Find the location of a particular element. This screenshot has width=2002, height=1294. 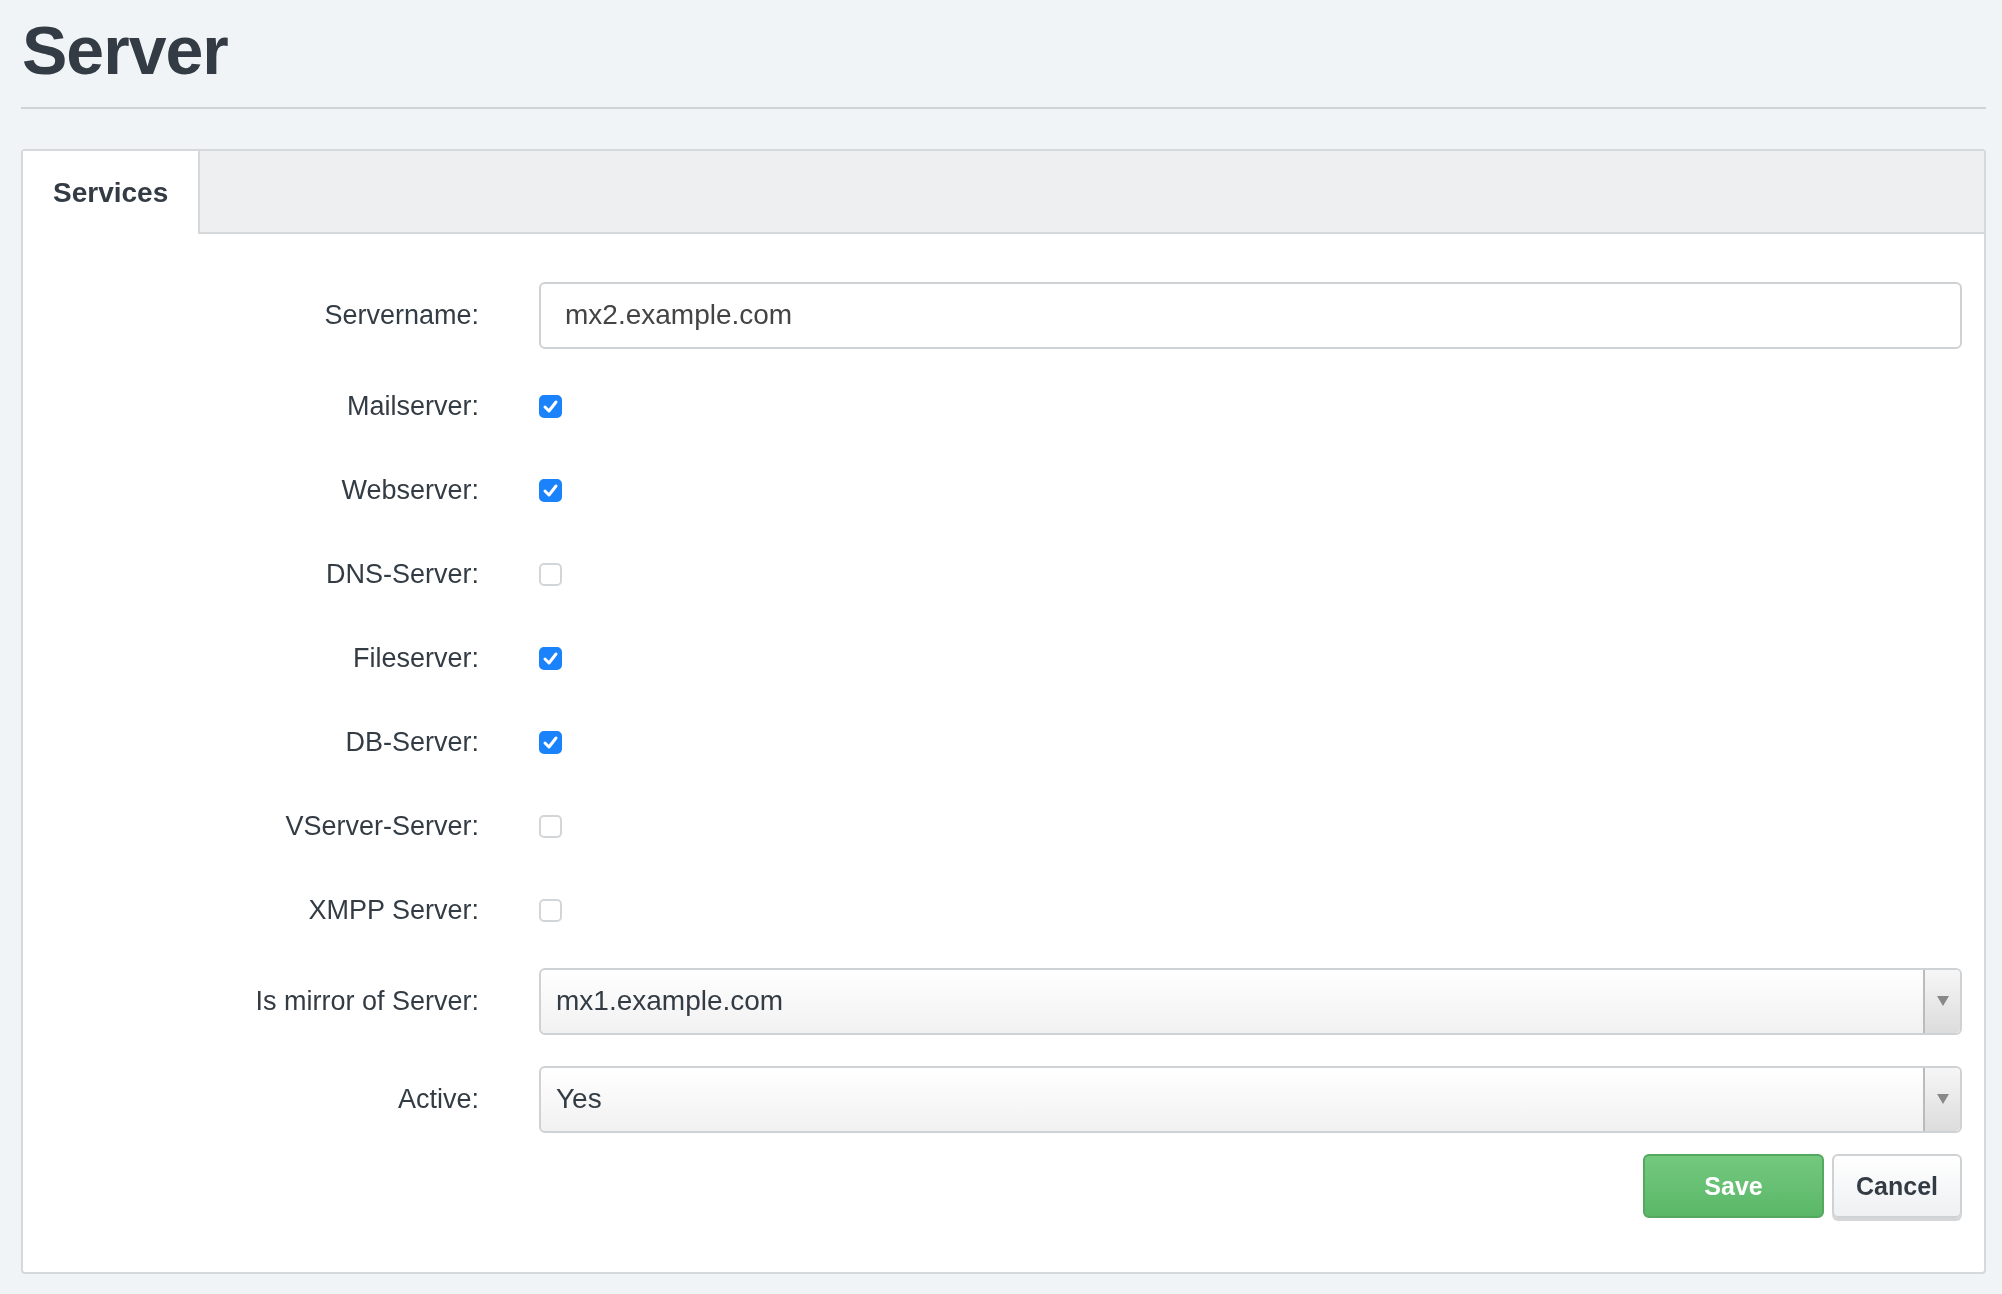

page-title: Server is located at coordinates (125, 50).